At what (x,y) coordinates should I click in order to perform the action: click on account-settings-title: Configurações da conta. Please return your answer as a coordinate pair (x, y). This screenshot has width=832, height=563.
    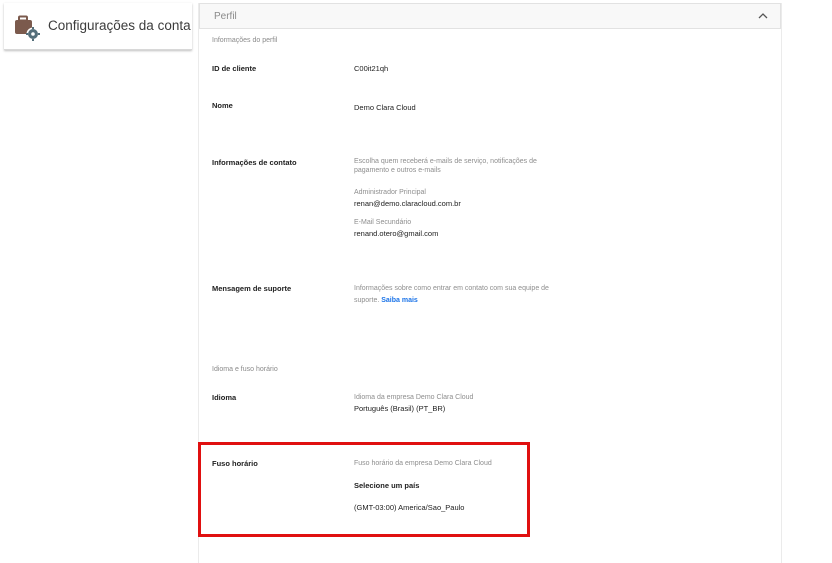
    Looking at the image, I should click on (119, 25).